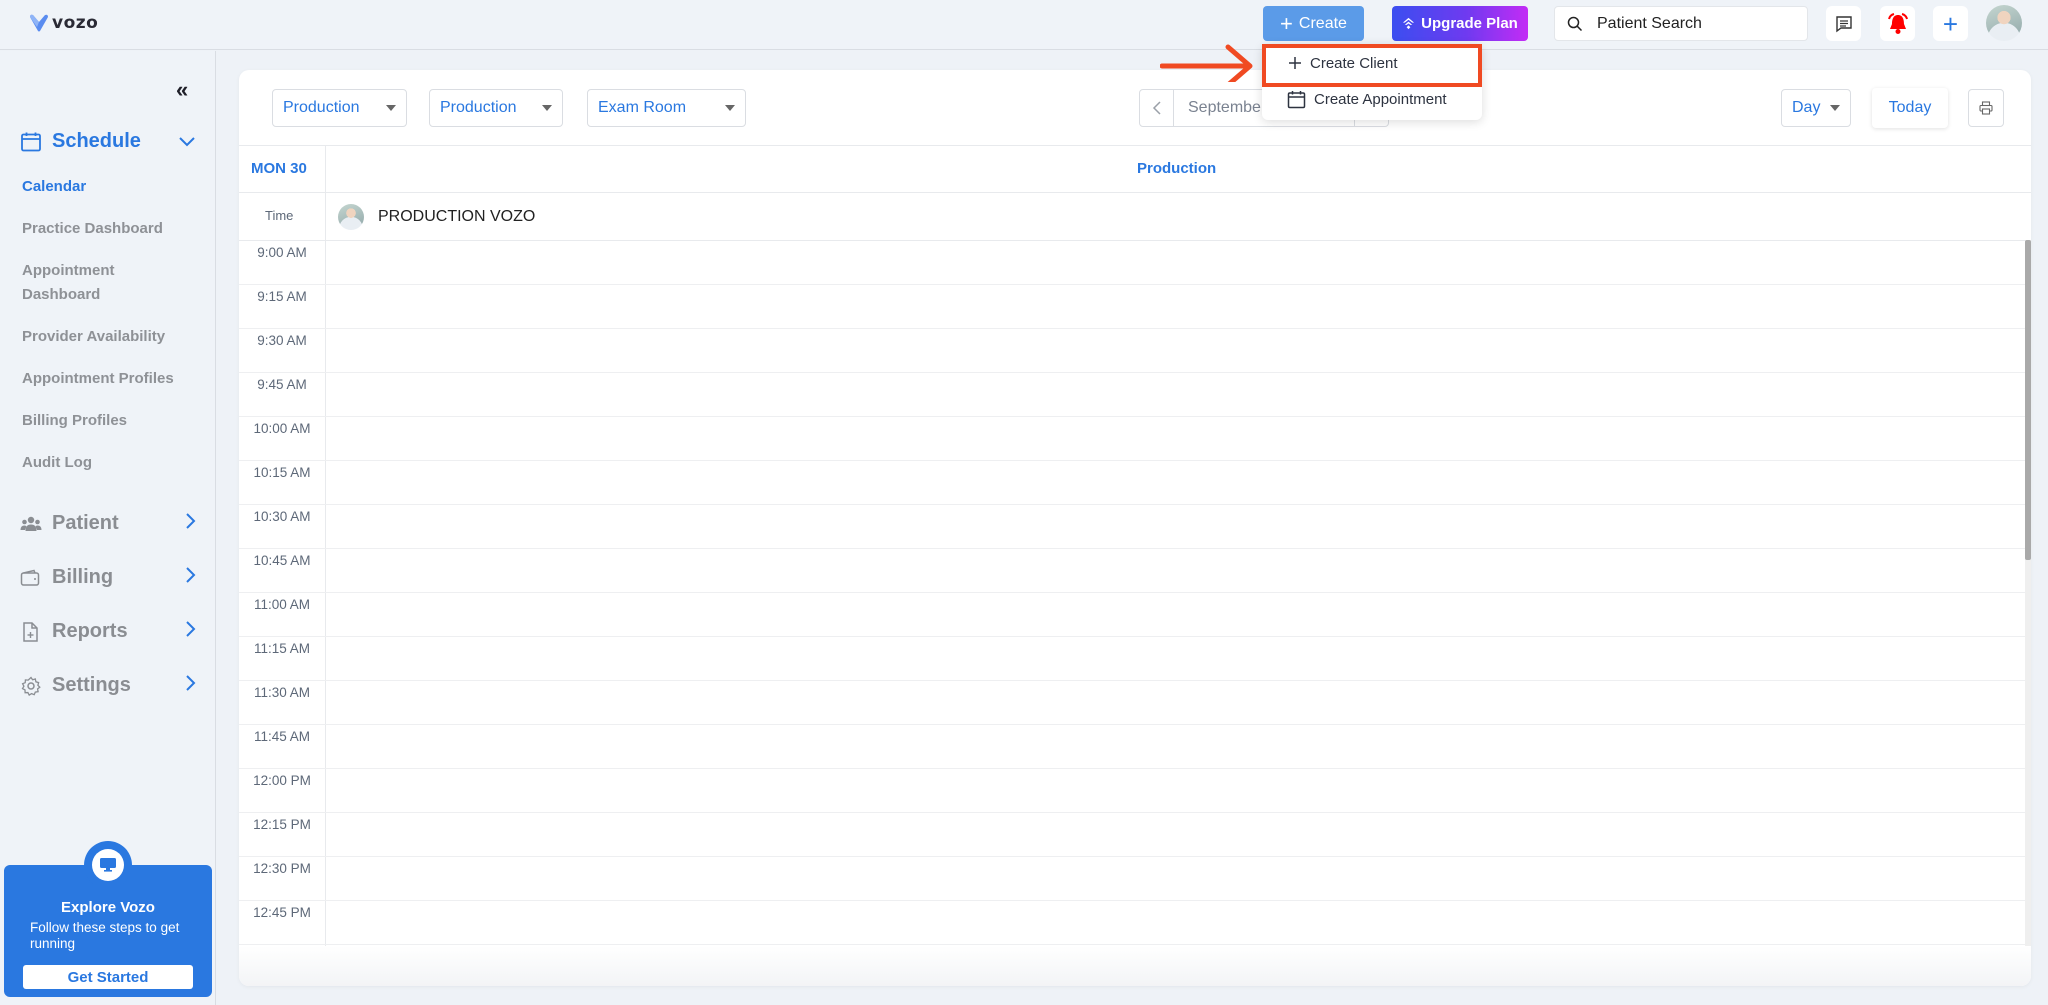 This screenshot has height=1005, width=2048. What do you see at coordinates (282, 296) in the screenshot?
I see `time-slot-label: 9:15 AM` at bounding box center [282, 296].